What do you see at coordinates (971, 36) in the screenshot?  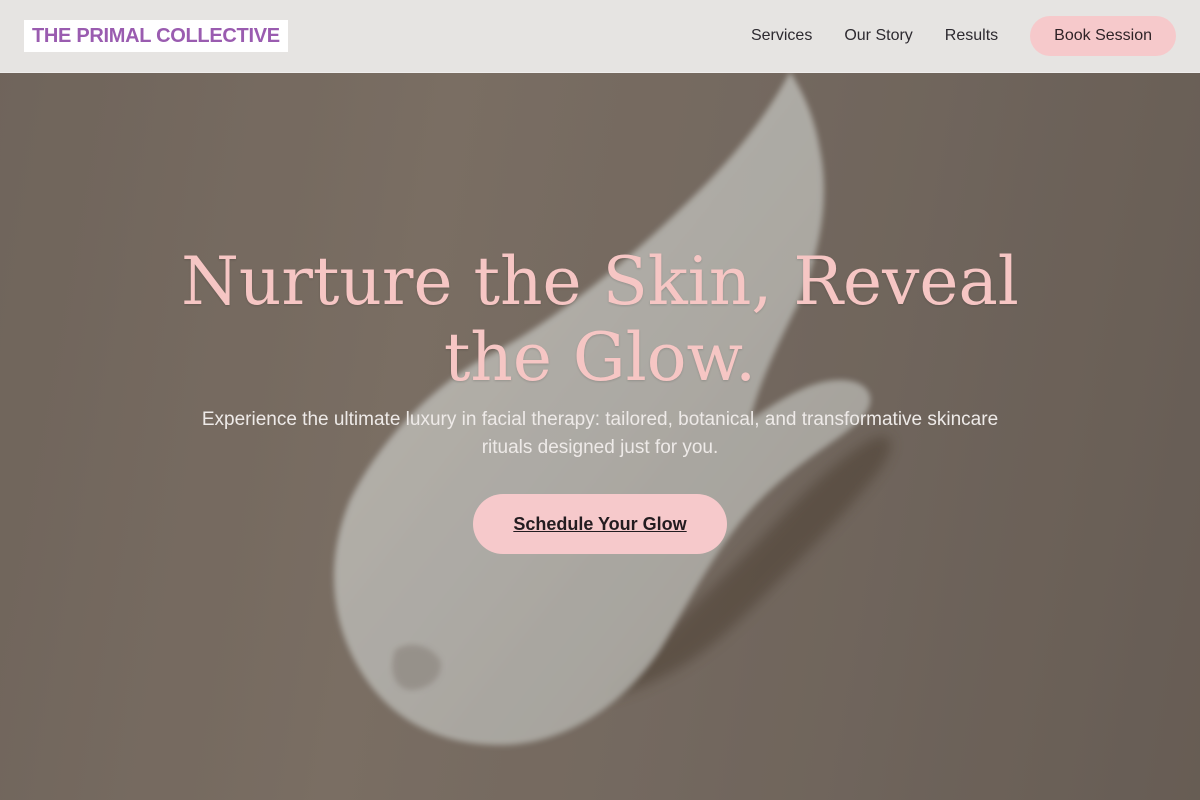 I see `nav-link-results: Results` at bounding box center [971, 36].